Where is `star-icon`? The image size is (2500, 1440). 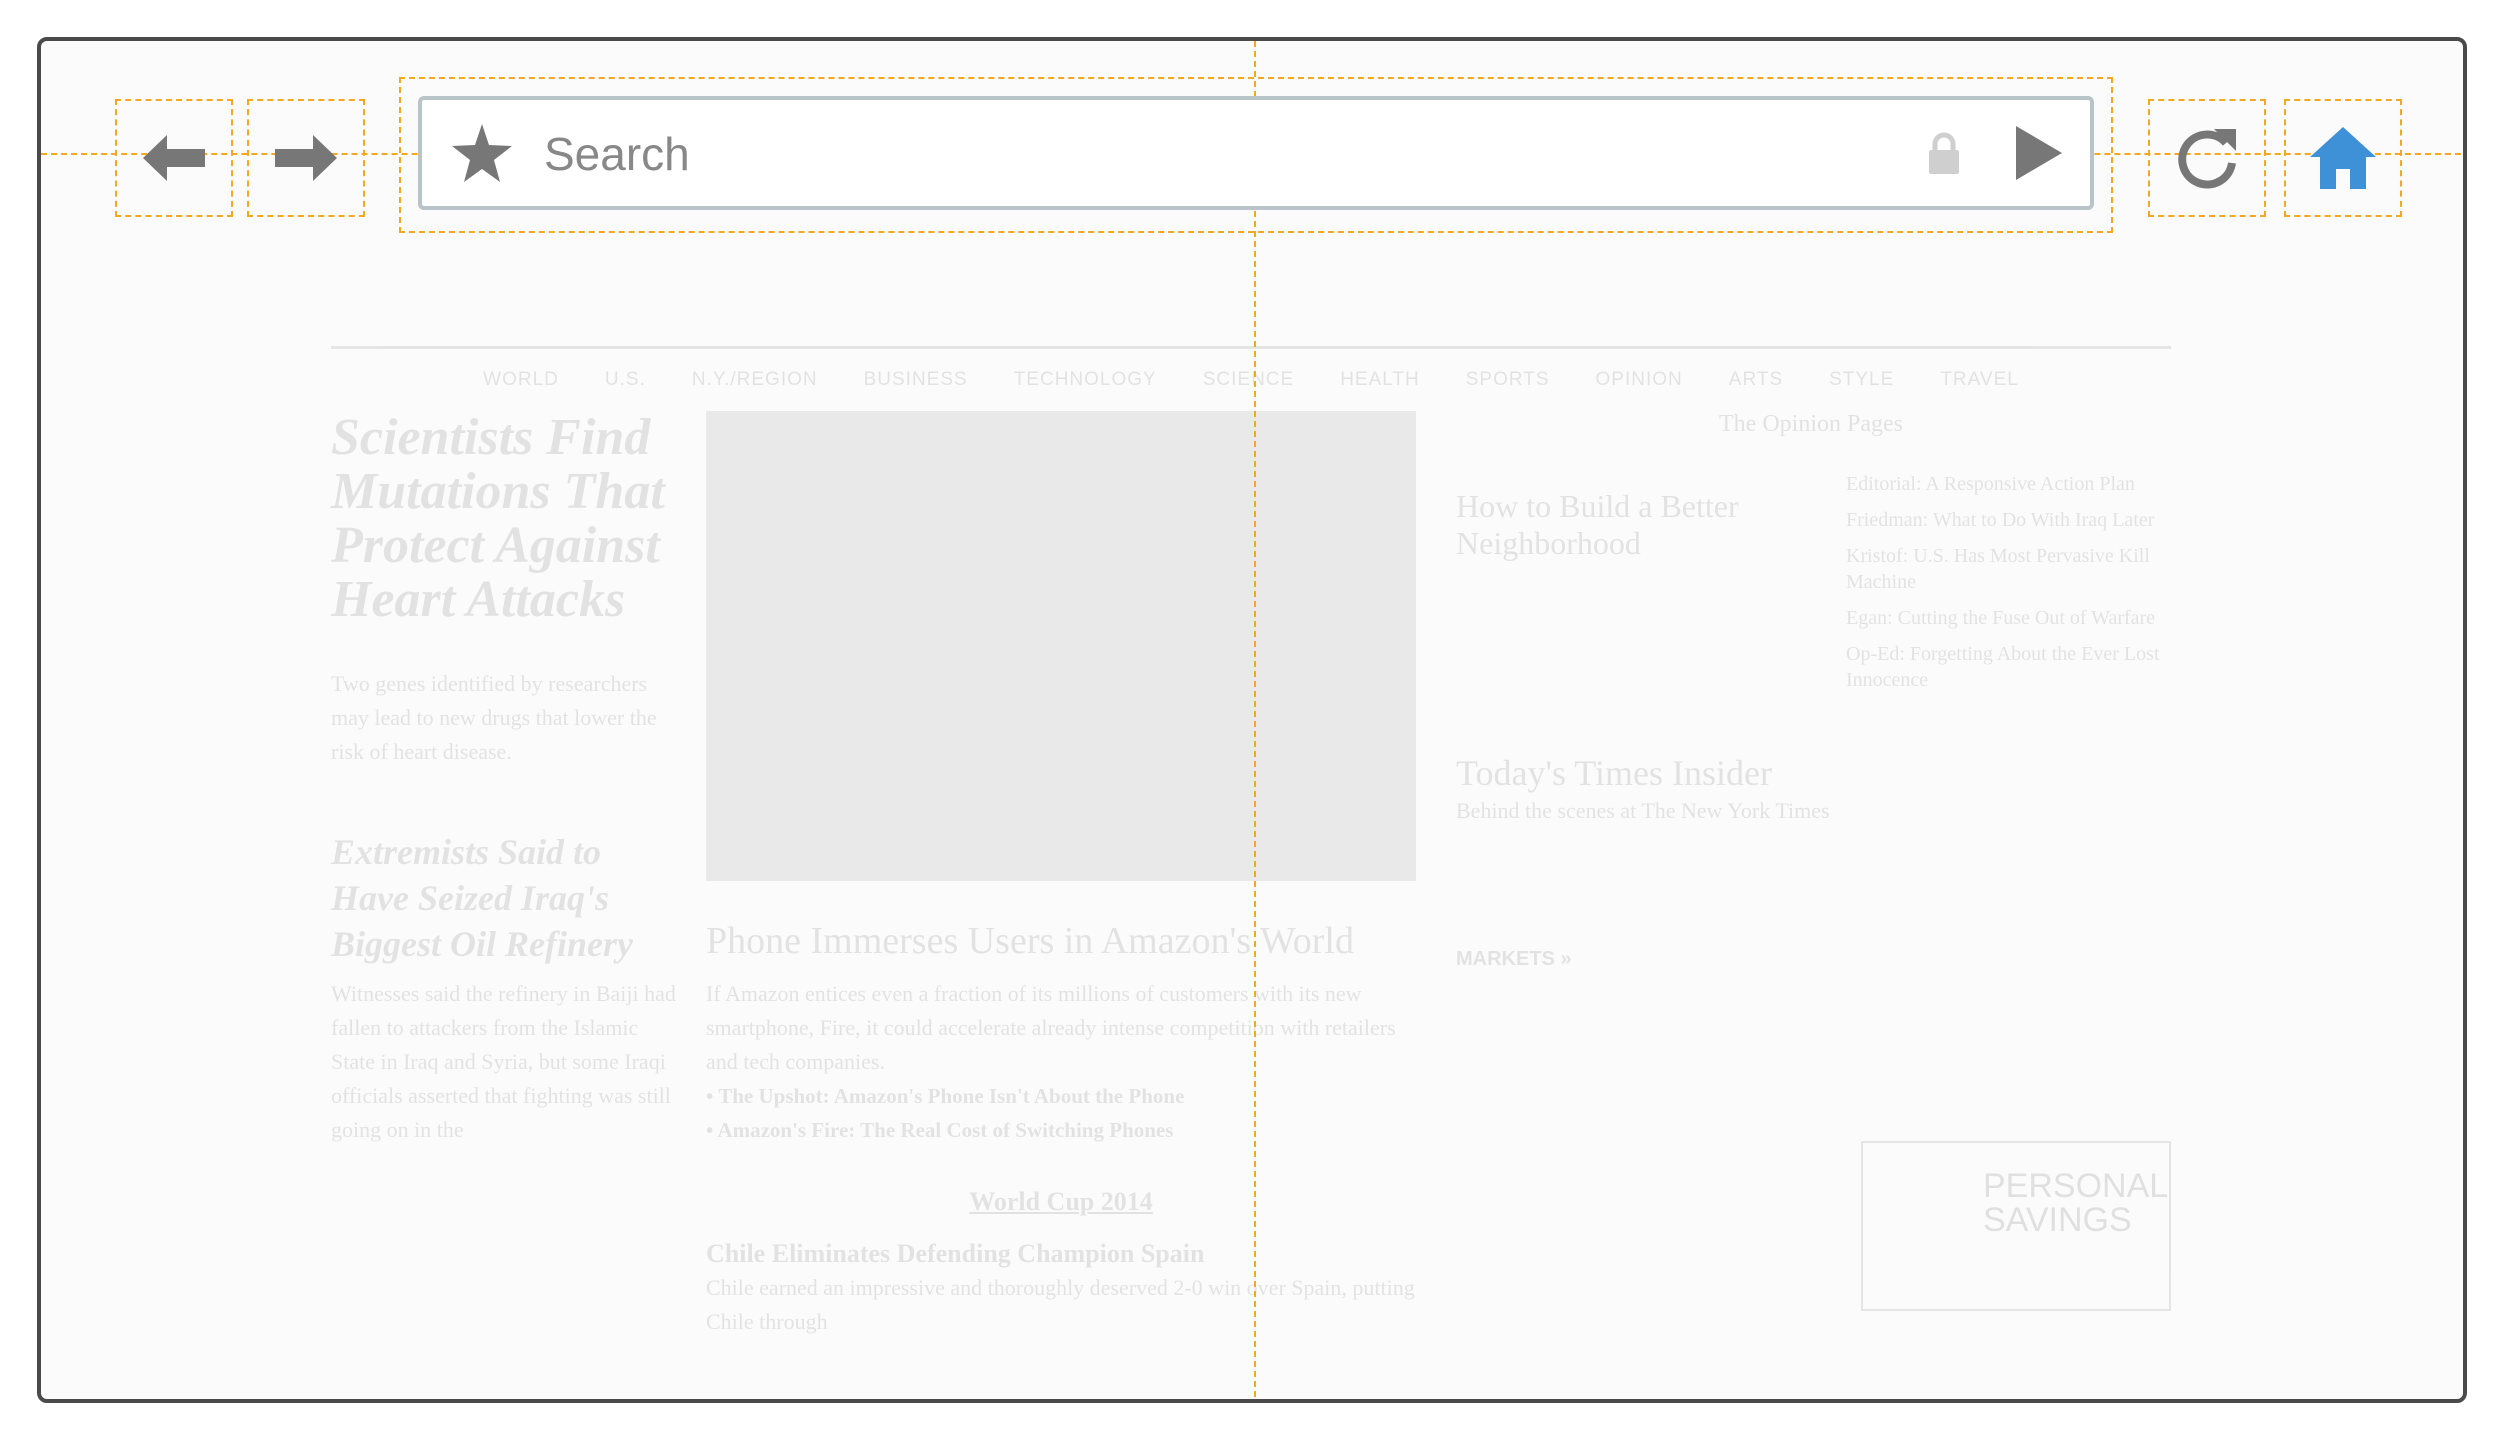 star-icon is located at coordinates (482, 153).